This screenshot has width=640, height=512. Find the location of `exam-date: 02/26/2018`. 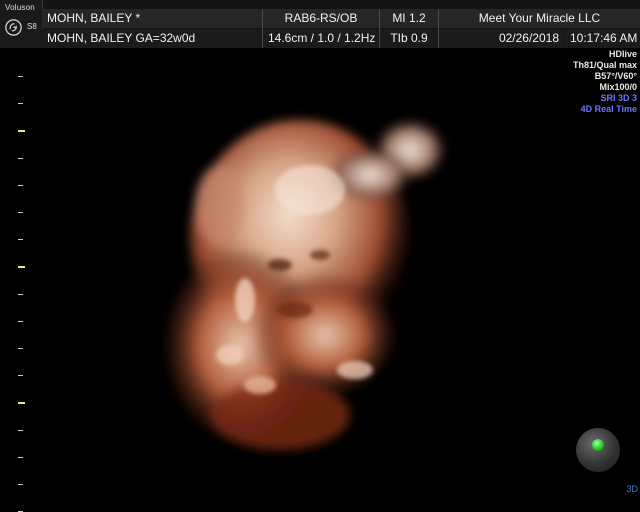

exam-date: 02/26/2018 is located at coordinates (501, 38).